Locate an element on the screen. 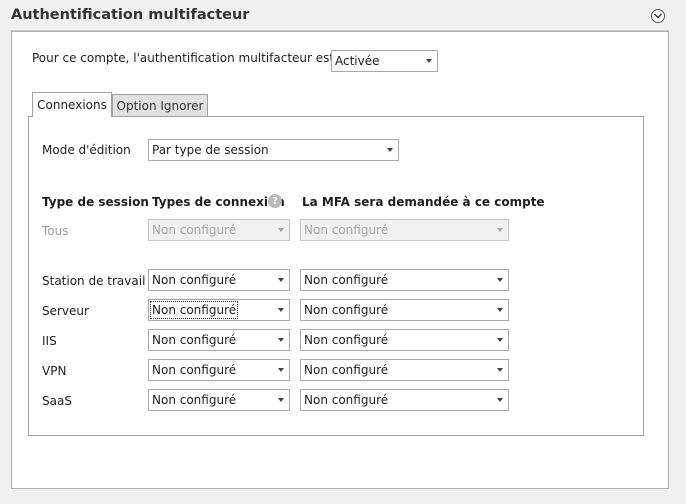  edit-mode-value: Par type de session is located at coordinates (210, 150).